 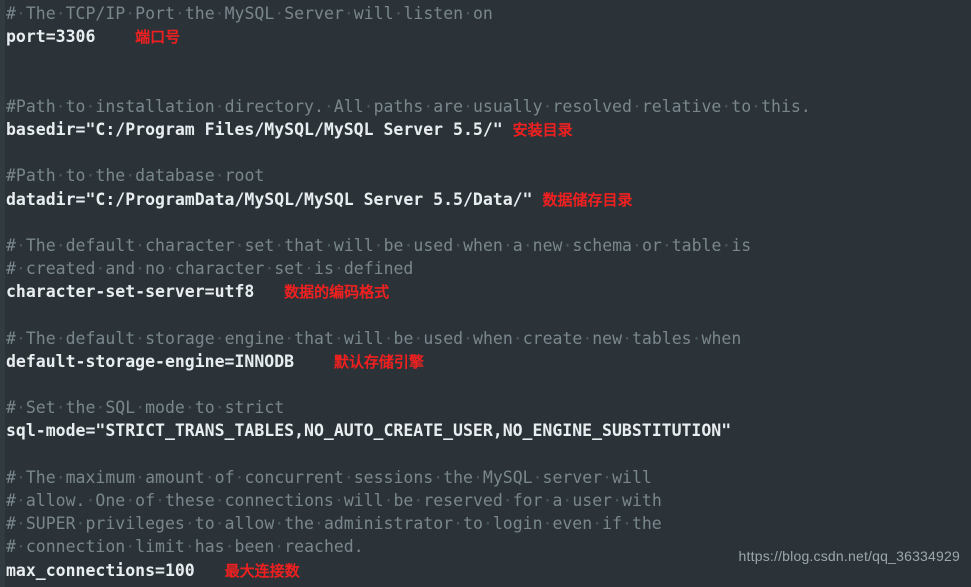 What do you see at coordinates (488, 407) in the screenshot?
I see `code-line: #·Set·the·SQL·mode·to·strict` at bounding box center [488, 407].